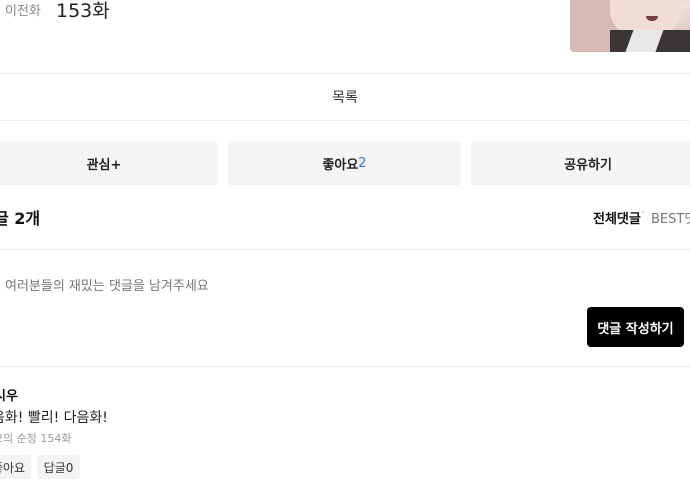 The height and width of the screenshot is (479, 690). Describe the element at coordinates (588, 165) in the screenshot. I see `share-label: 공유하기` at that location.